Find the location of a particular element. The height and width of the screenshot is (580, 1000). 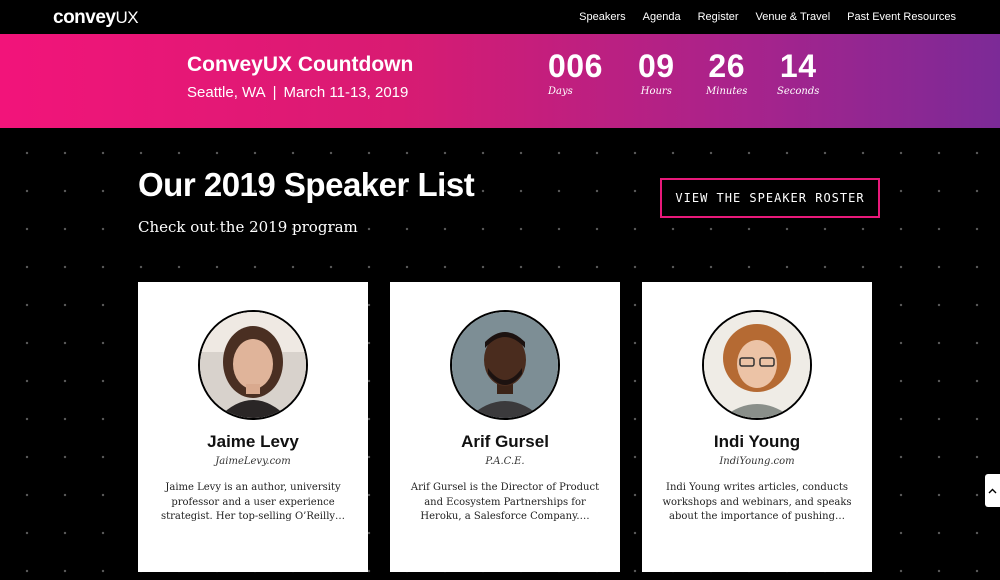

logo-bold: convey is located at coordinates (84, 17).